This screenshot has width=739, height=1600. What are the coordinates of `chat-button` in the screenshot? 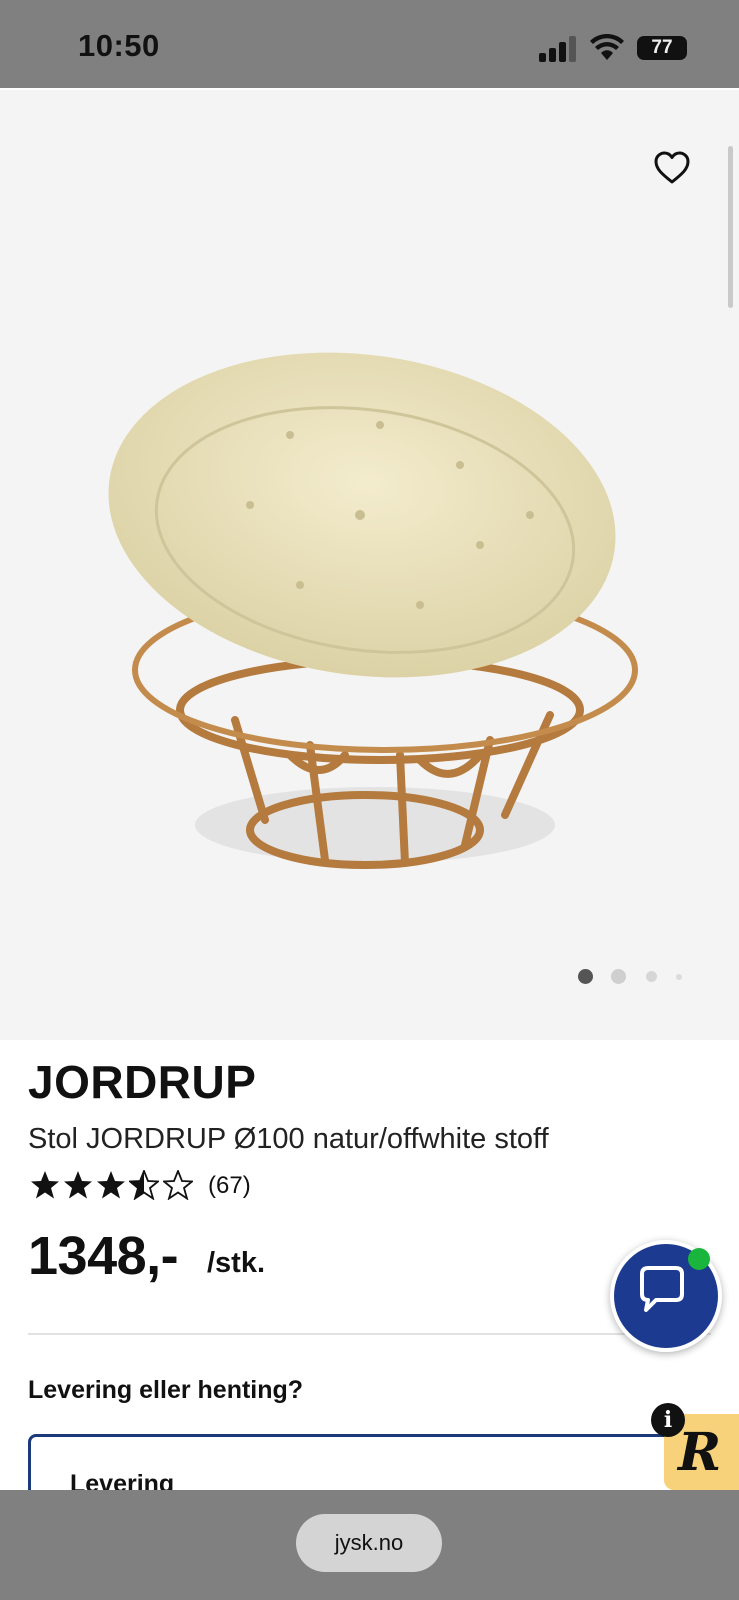 It's located at (666, 1296).